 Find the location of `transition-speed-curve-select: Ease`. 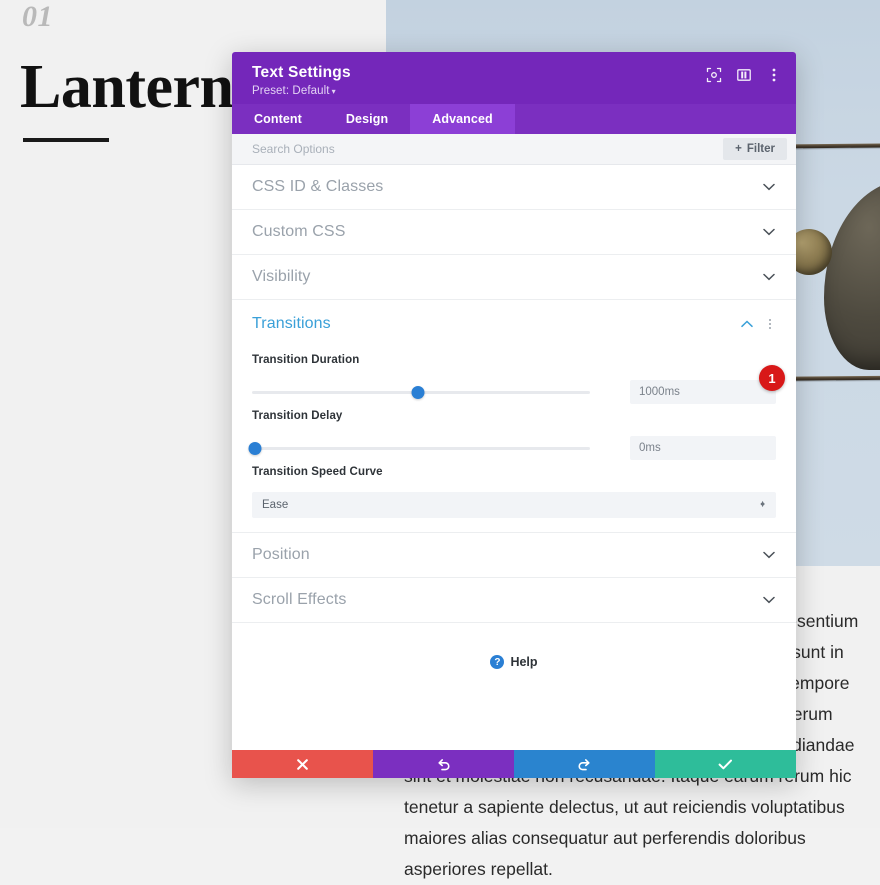

transition-speed-curve-select: Ease is located at coordinates (514, 505).